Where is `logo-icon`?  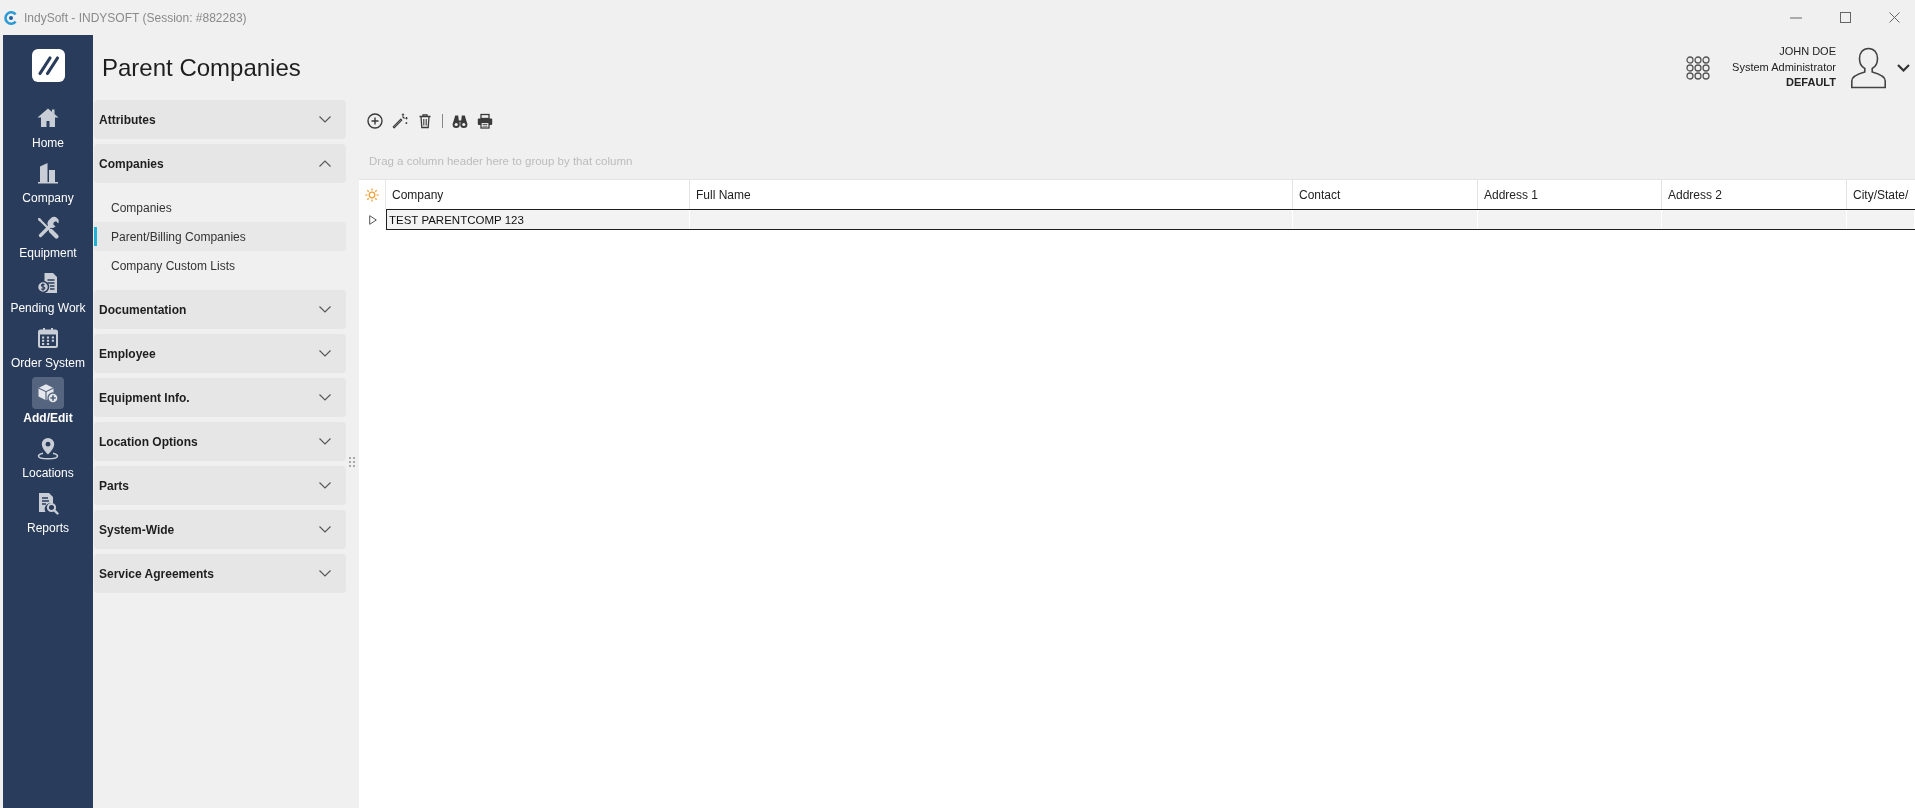
logo-icon is located at coordinates (48, 65).